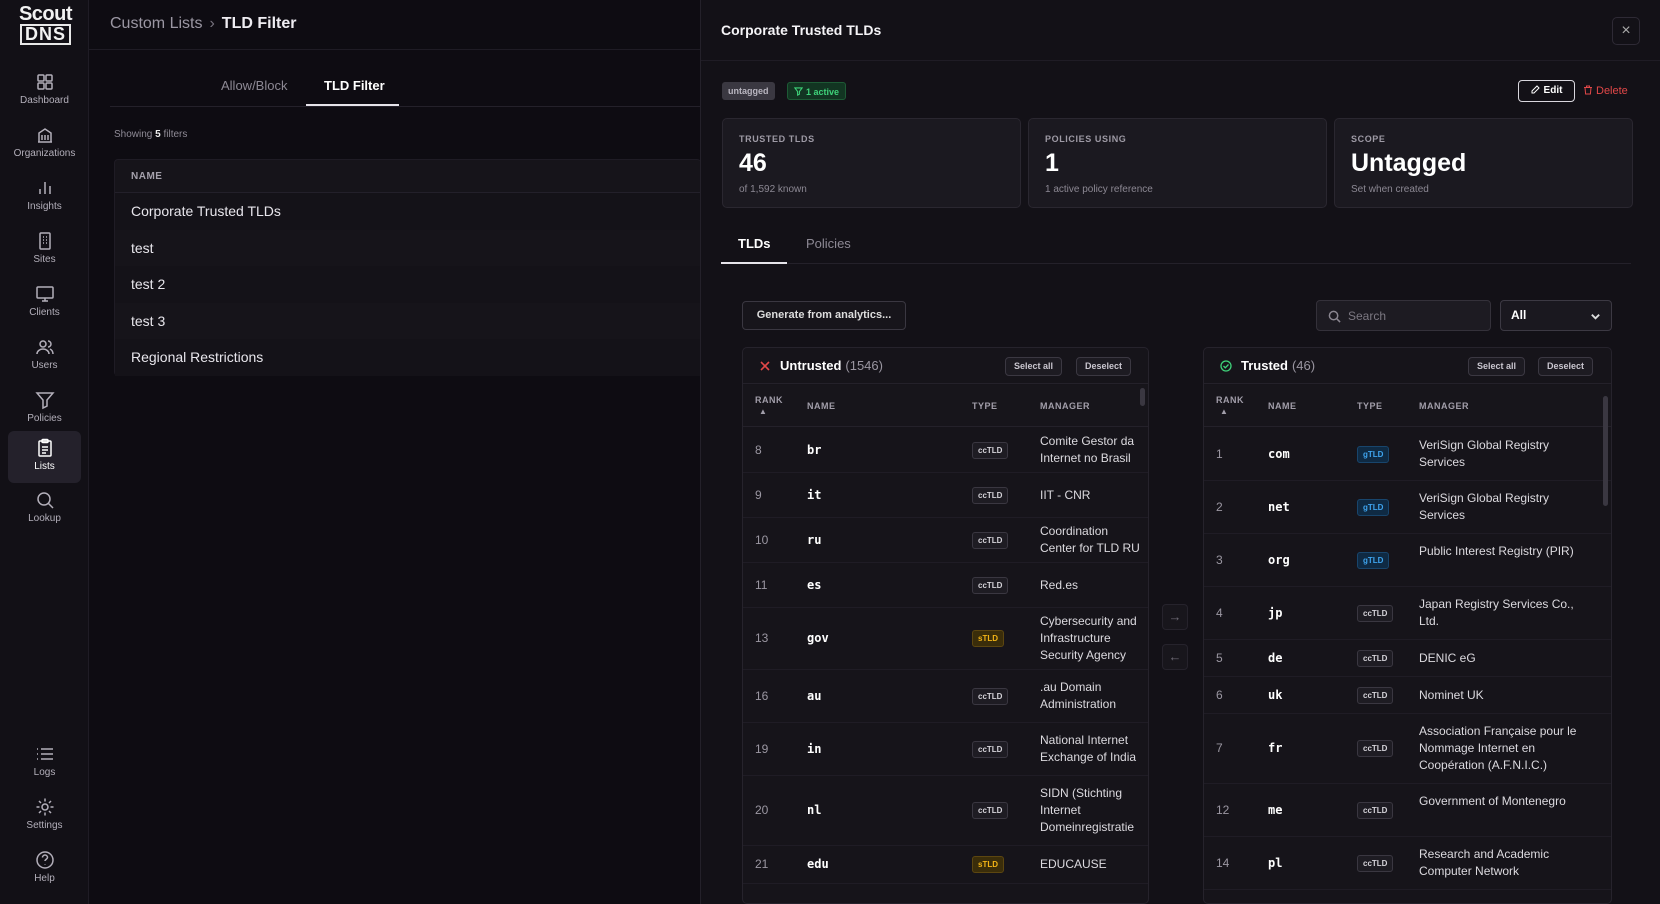 This screenshot has width=1660, height=904. Describe the element at coordinates (1142, 397) in the screenshot. I see `untrusted-scrollbar` at that location.